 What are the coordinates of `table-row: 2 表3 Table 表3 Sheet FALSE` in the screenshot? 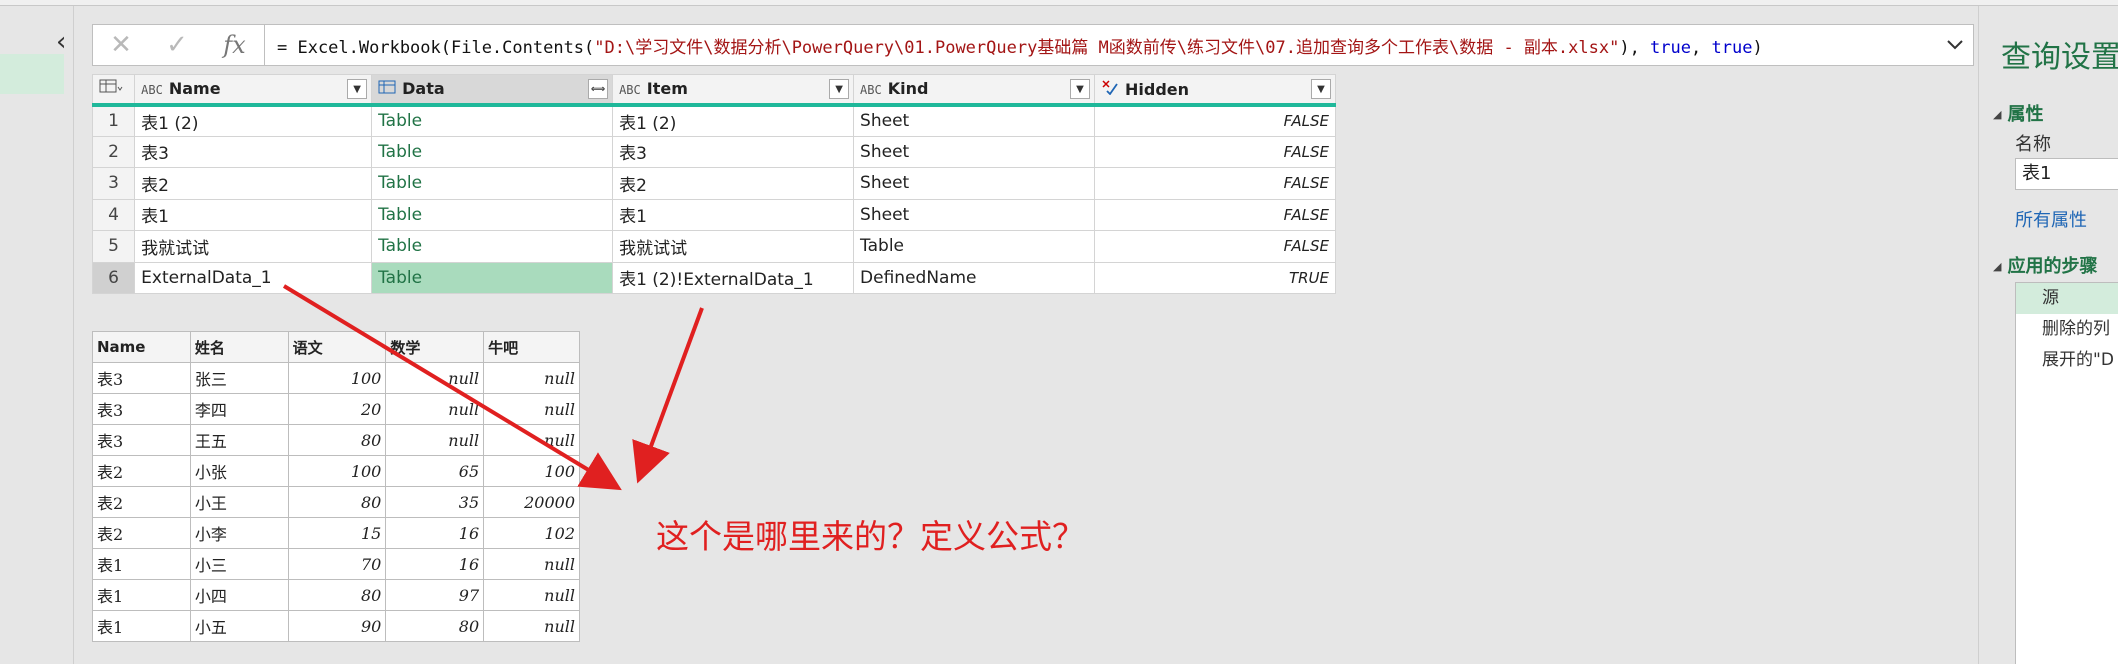 It's located at (713, 151).